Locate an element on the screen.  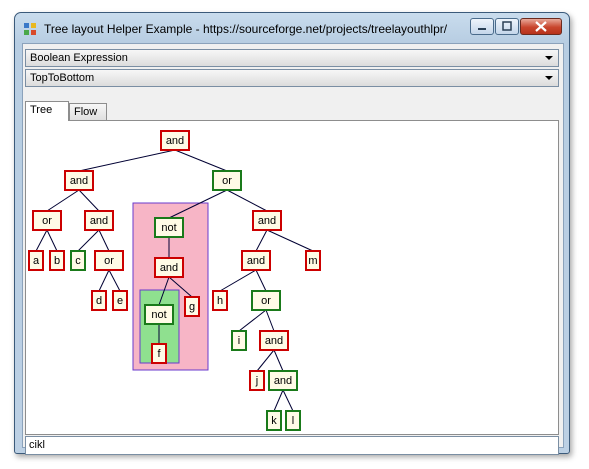
tree-node-label: i is located at coordinates (239, 341).